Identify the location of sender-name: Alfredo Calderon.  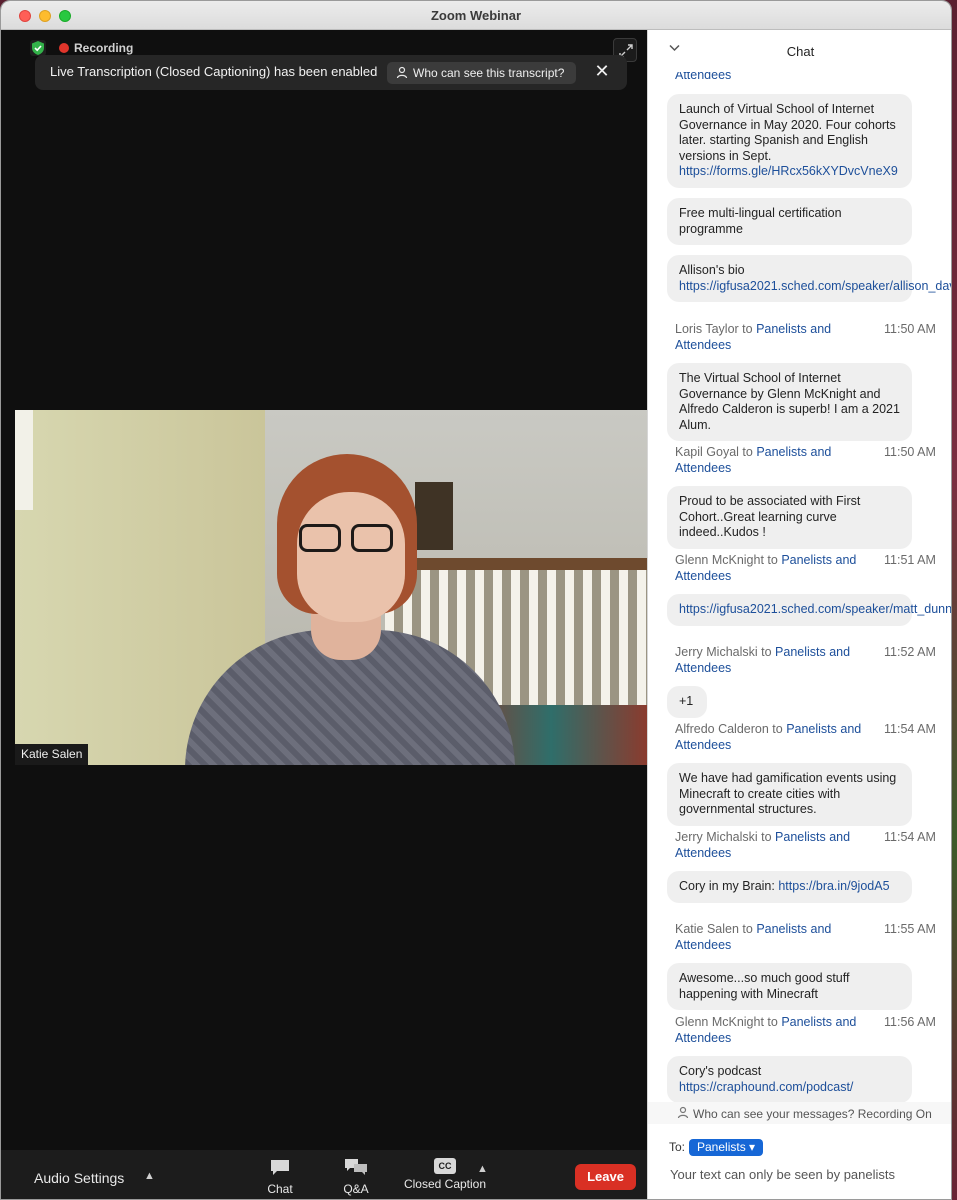
(722, 729).